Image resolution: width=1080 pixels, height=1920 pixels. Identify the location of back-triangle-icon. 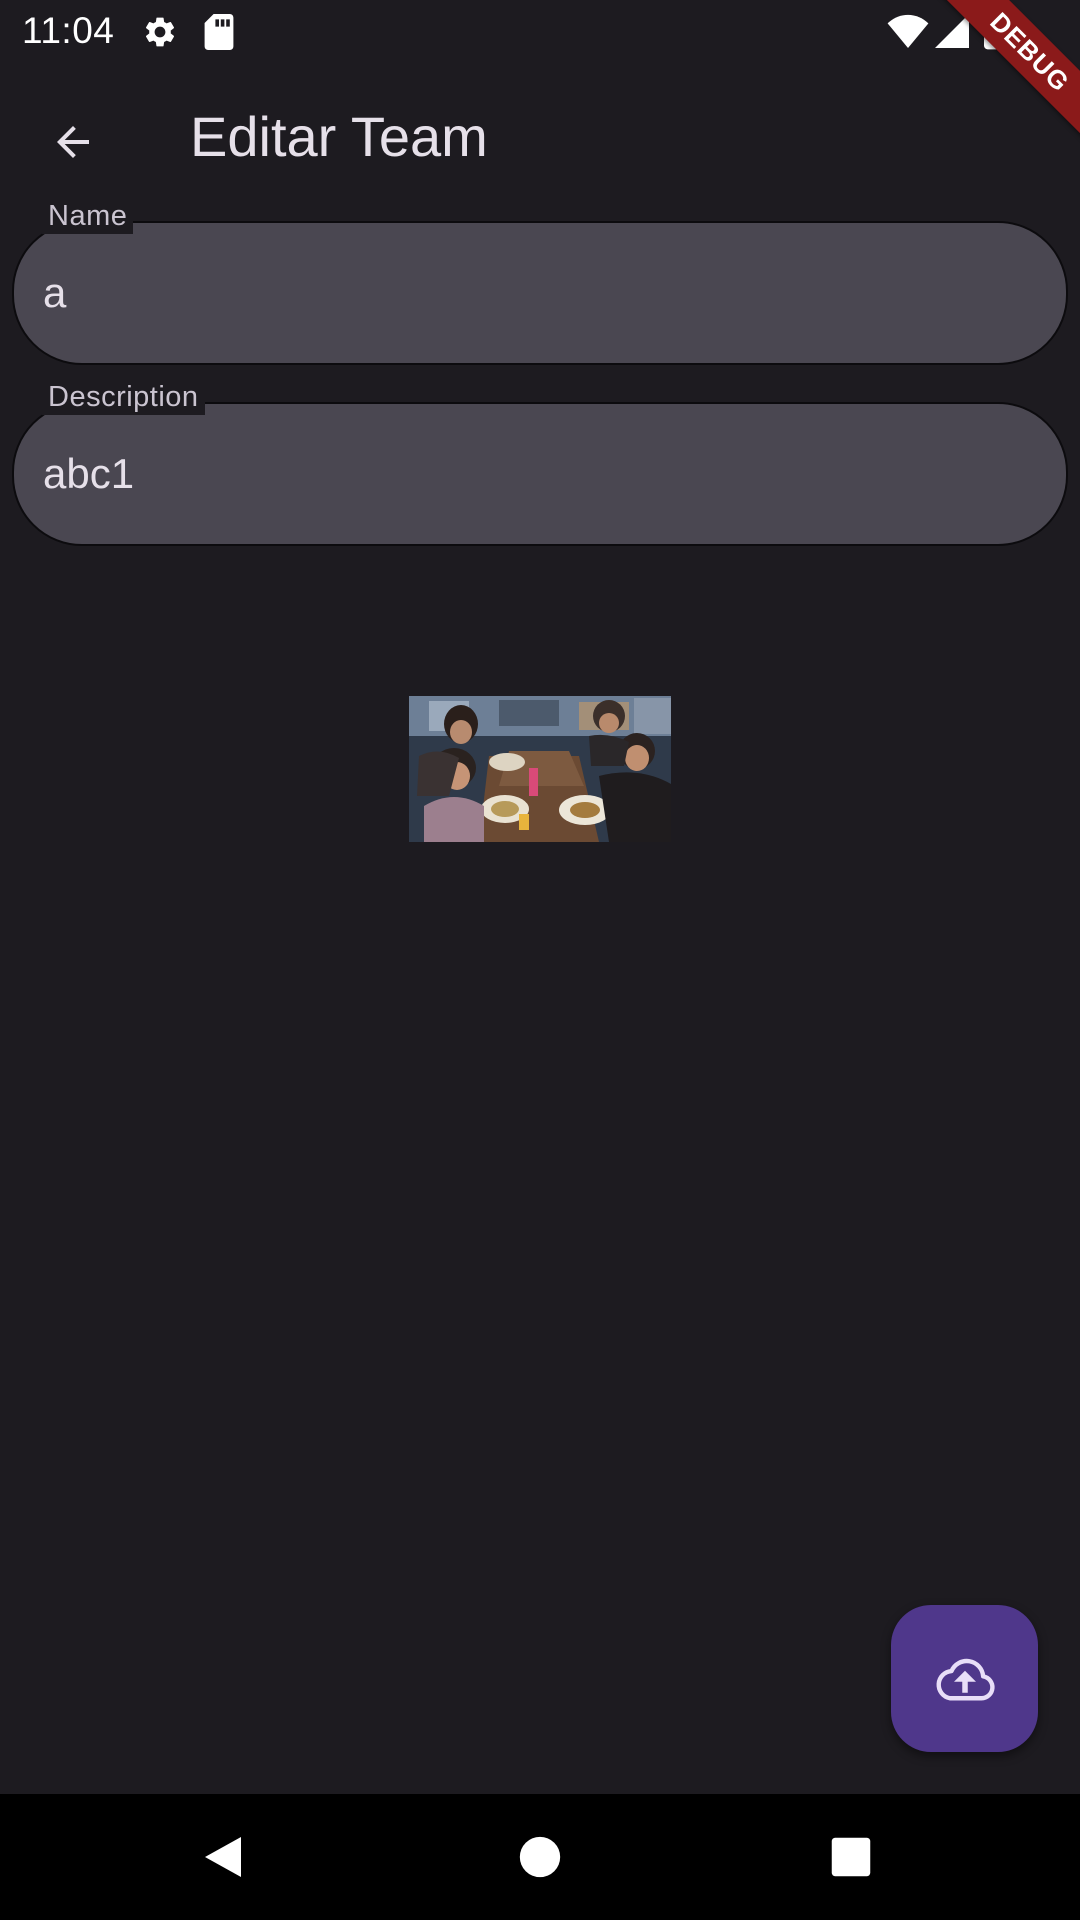
(223, 1857).